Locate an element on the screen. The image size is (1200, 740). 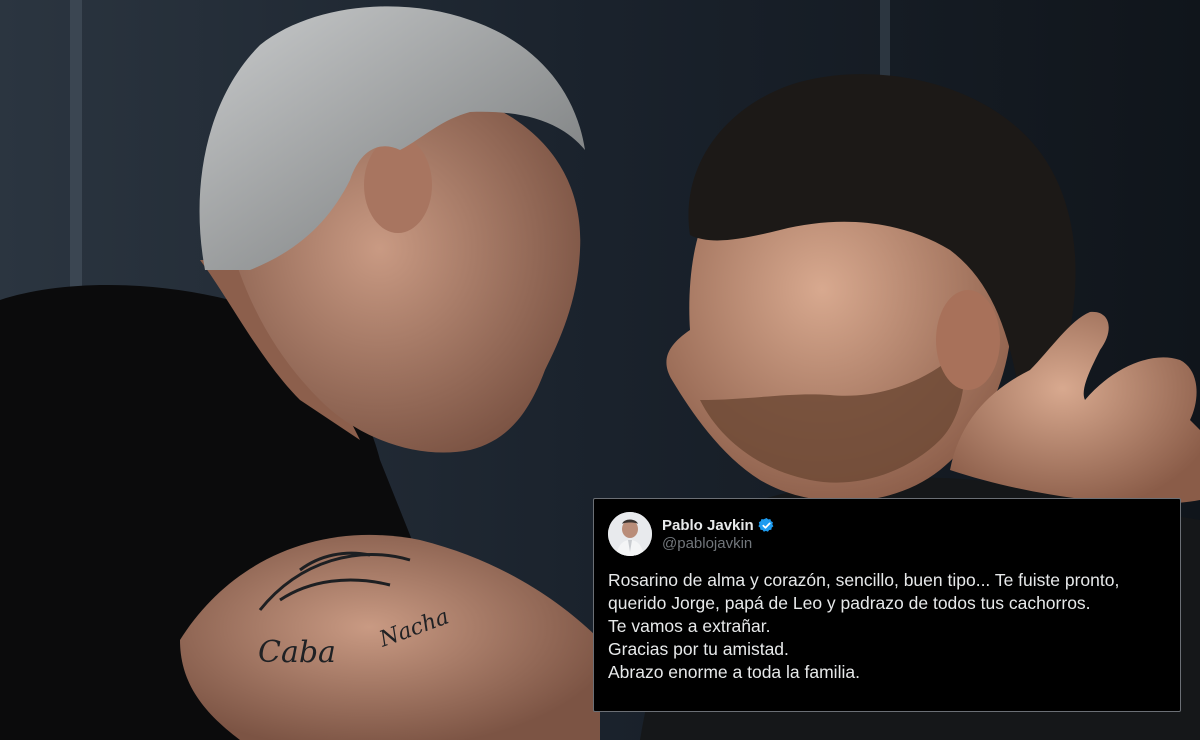
tweet-header: Pablo Javkin @pablojavkin is located at coordinates (887, 534).